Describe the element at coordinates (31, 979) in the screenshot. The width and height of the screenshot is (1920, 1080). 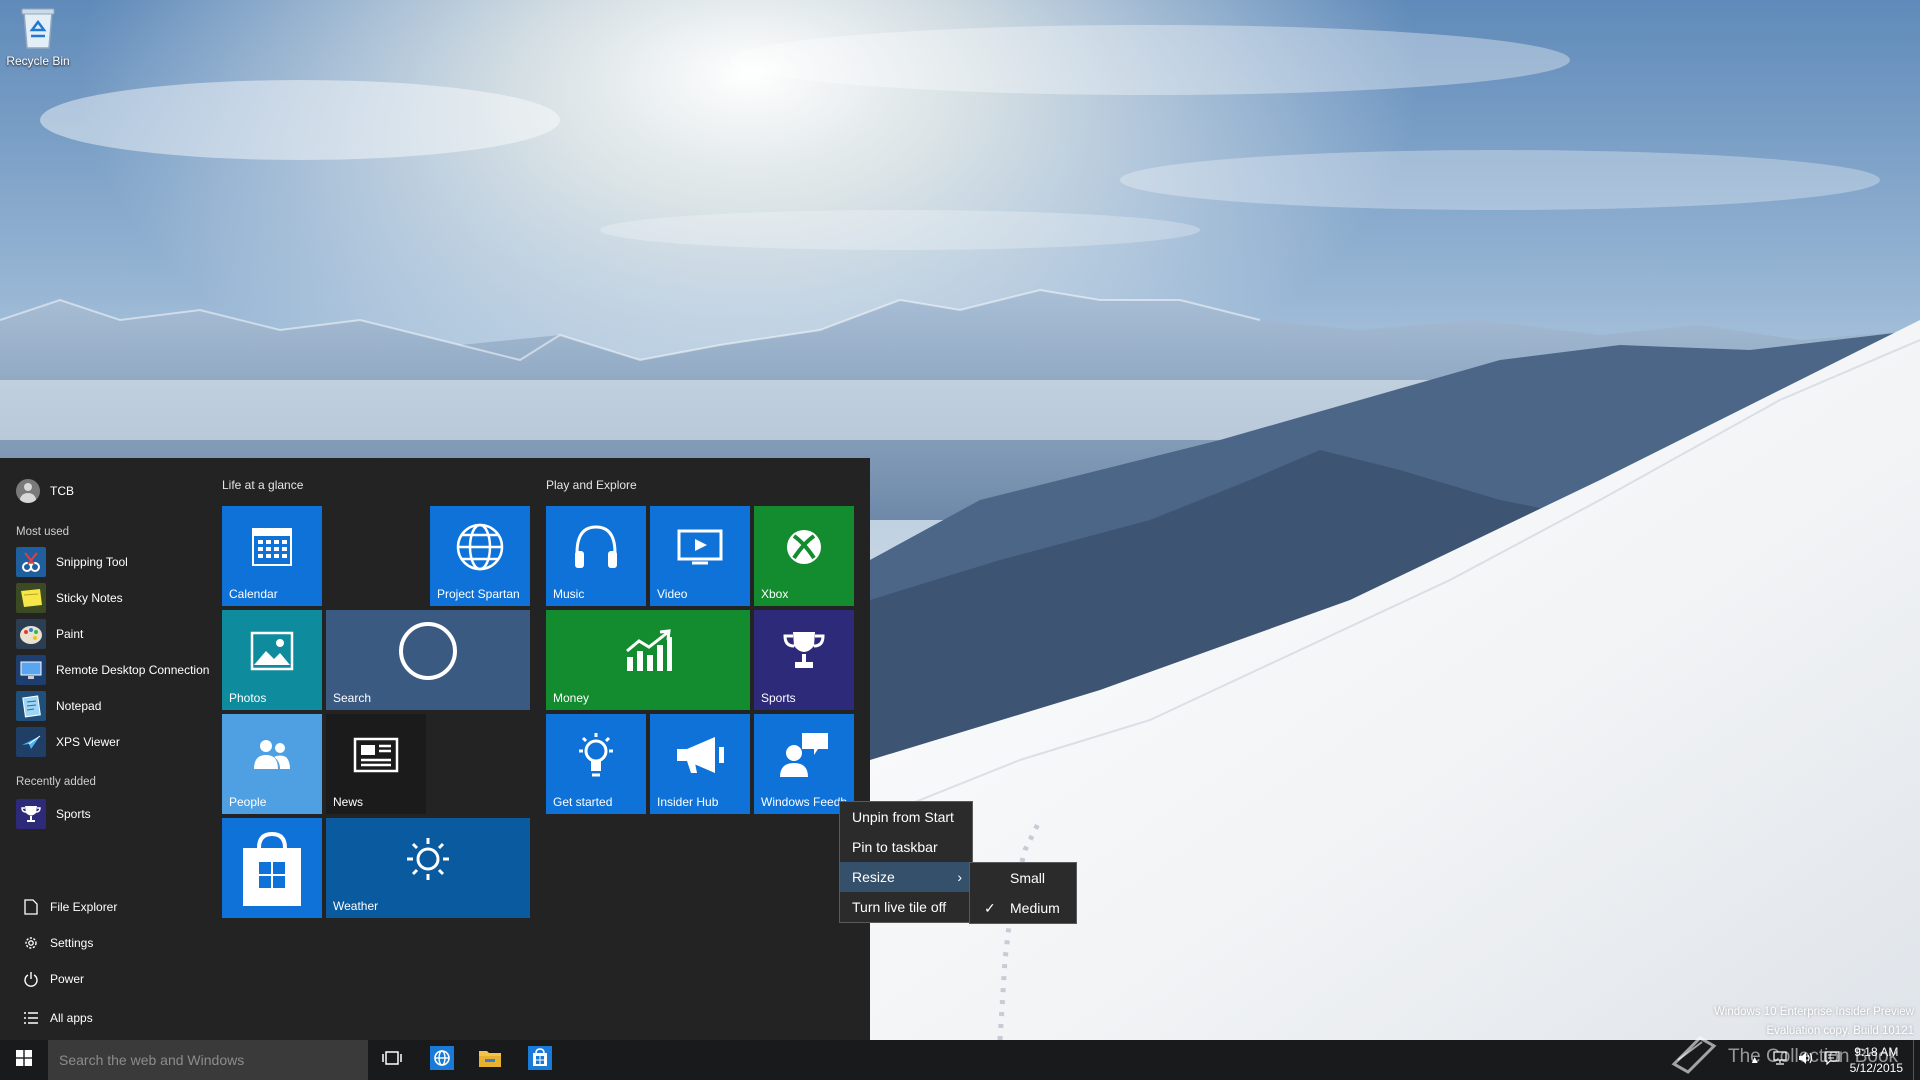
I see `power-icon` at that location.